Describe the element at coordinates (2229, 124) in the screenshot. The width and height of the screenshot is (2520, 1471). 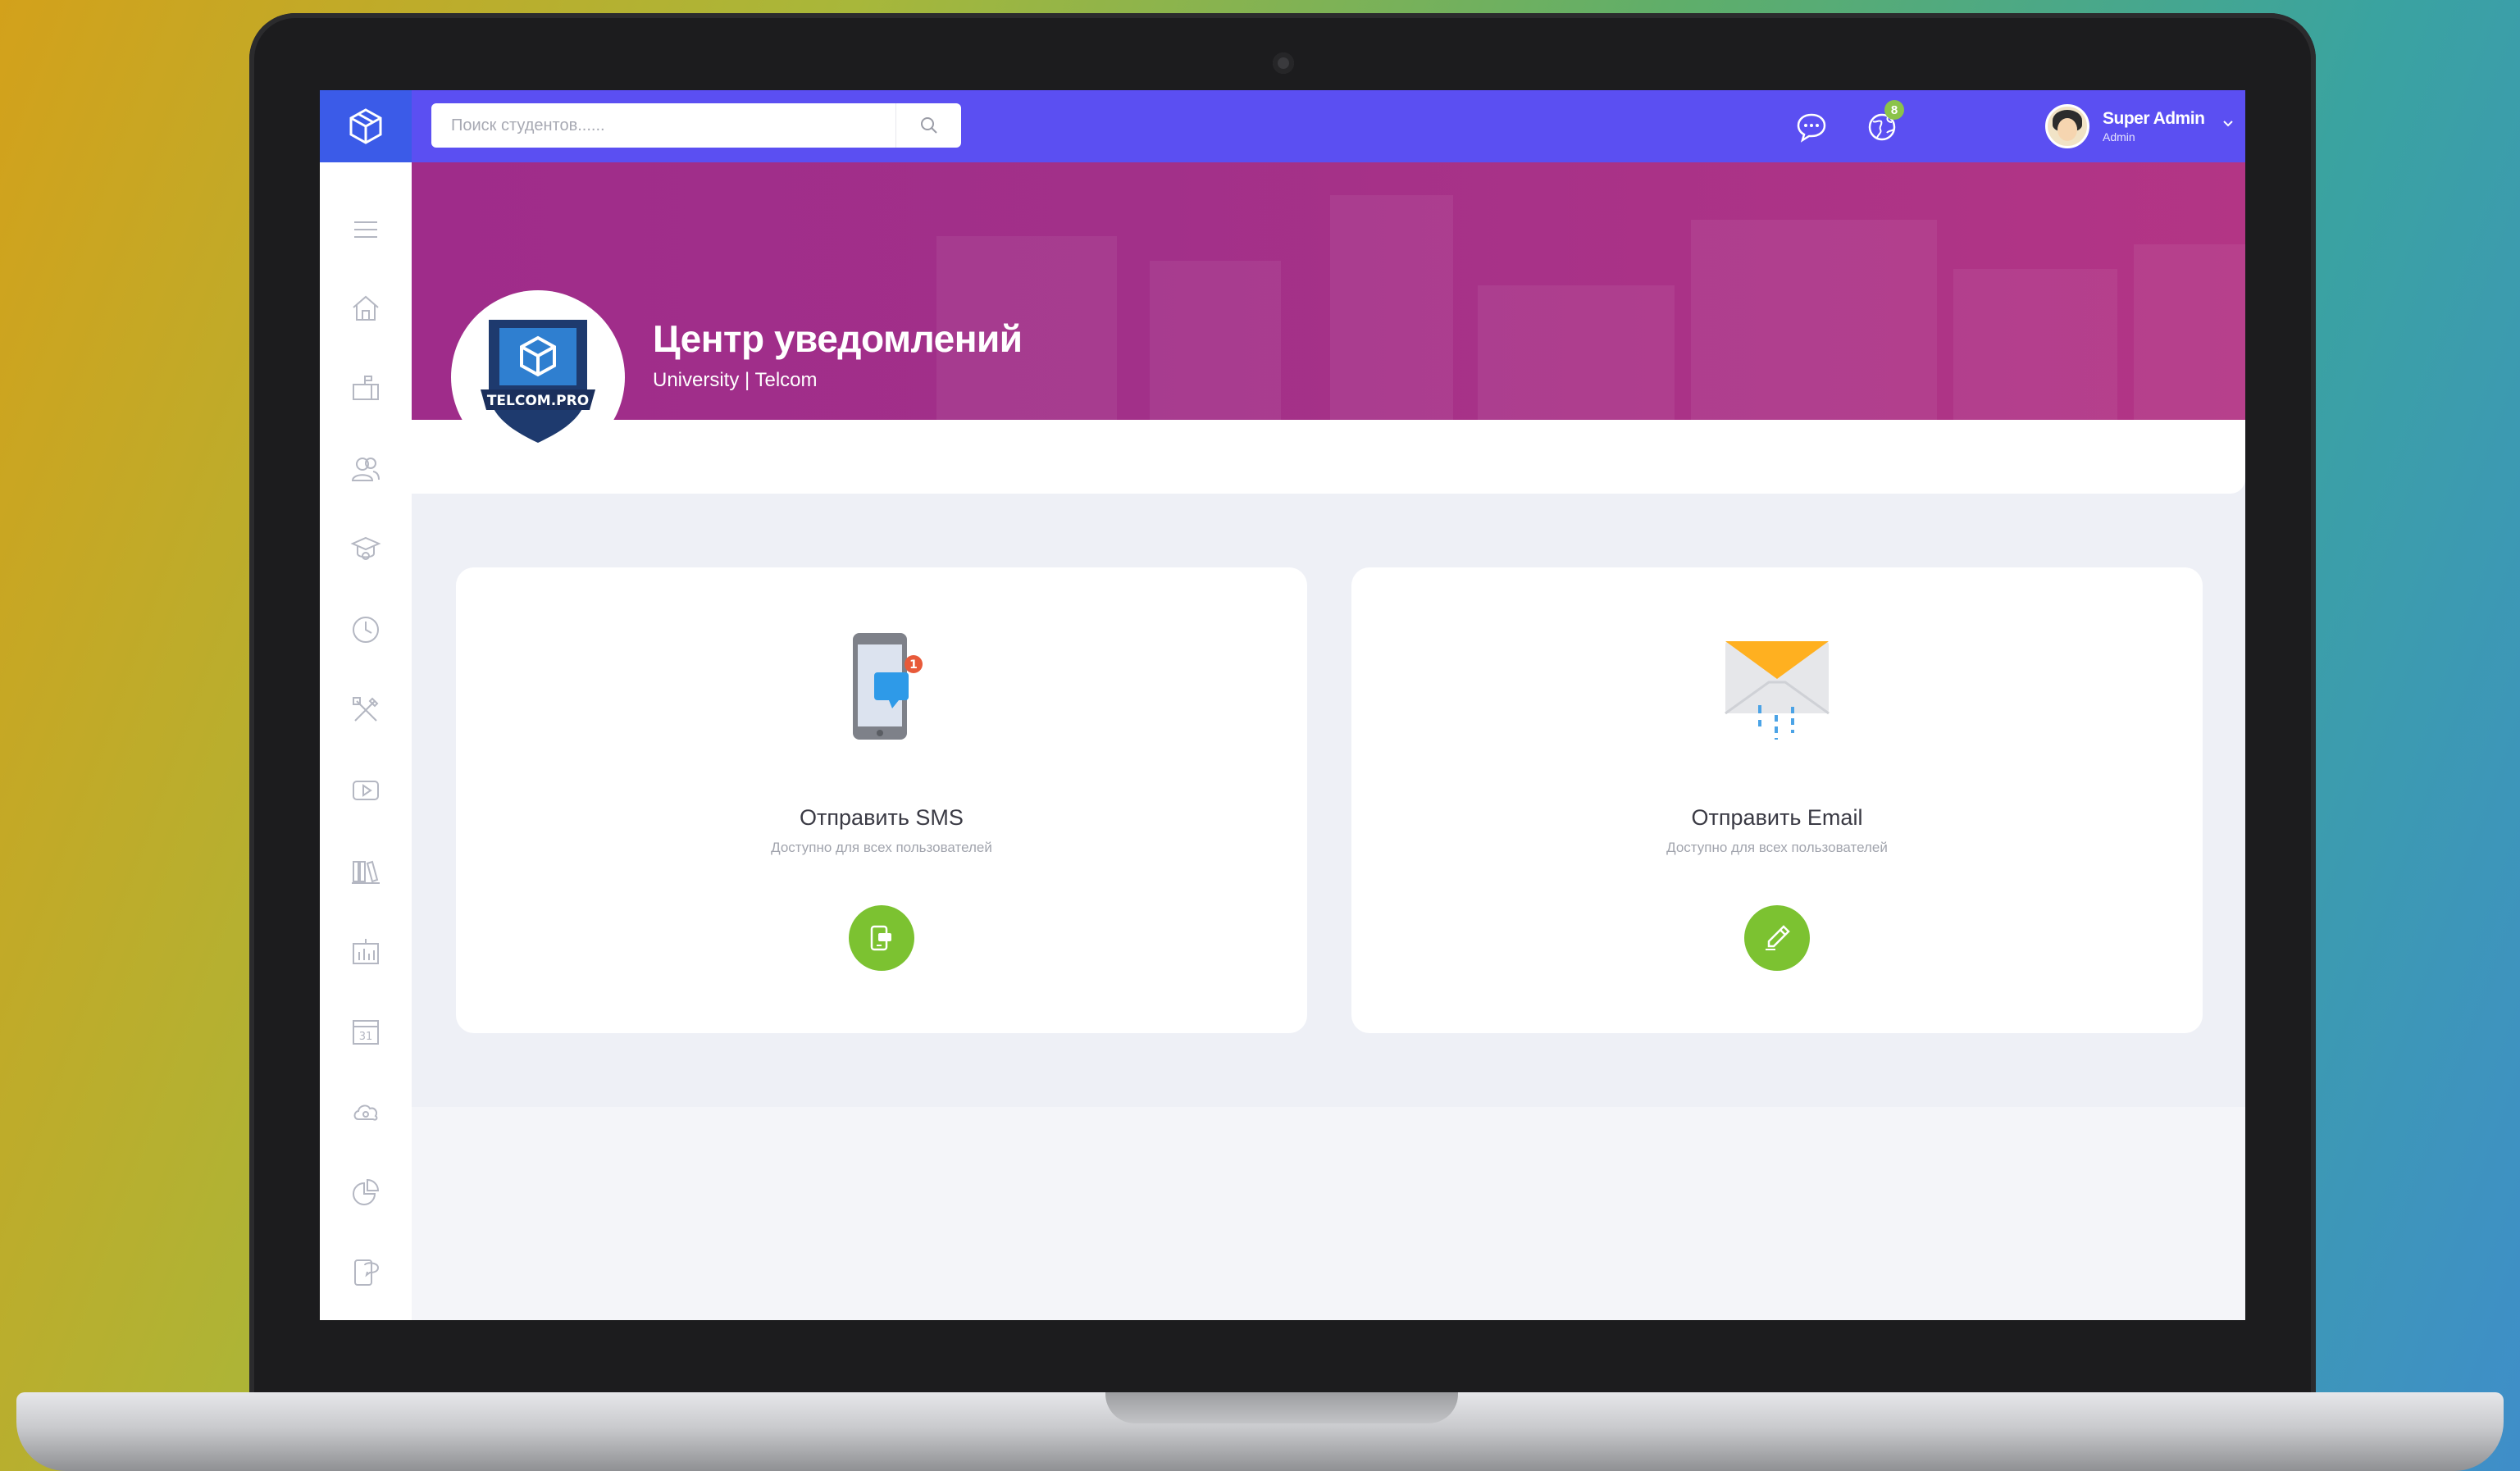
I see `chevron-down-icon` at that location.